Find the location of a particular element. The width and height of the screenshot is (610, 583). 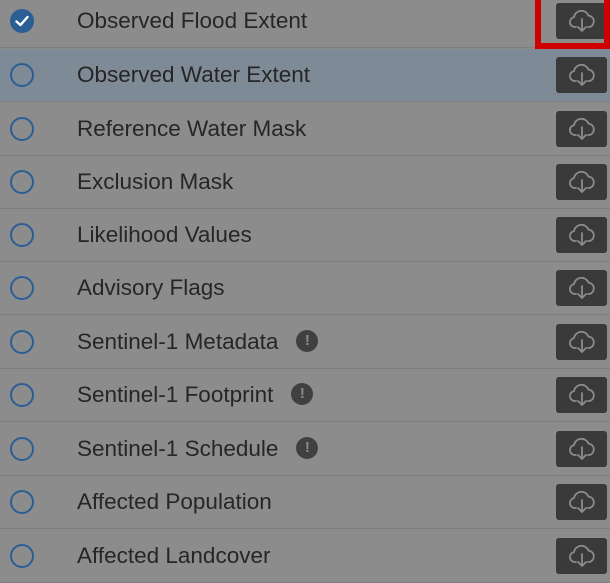

layer-row-affected-landcover: Affected Landcover is located at coordinates (305, 556).